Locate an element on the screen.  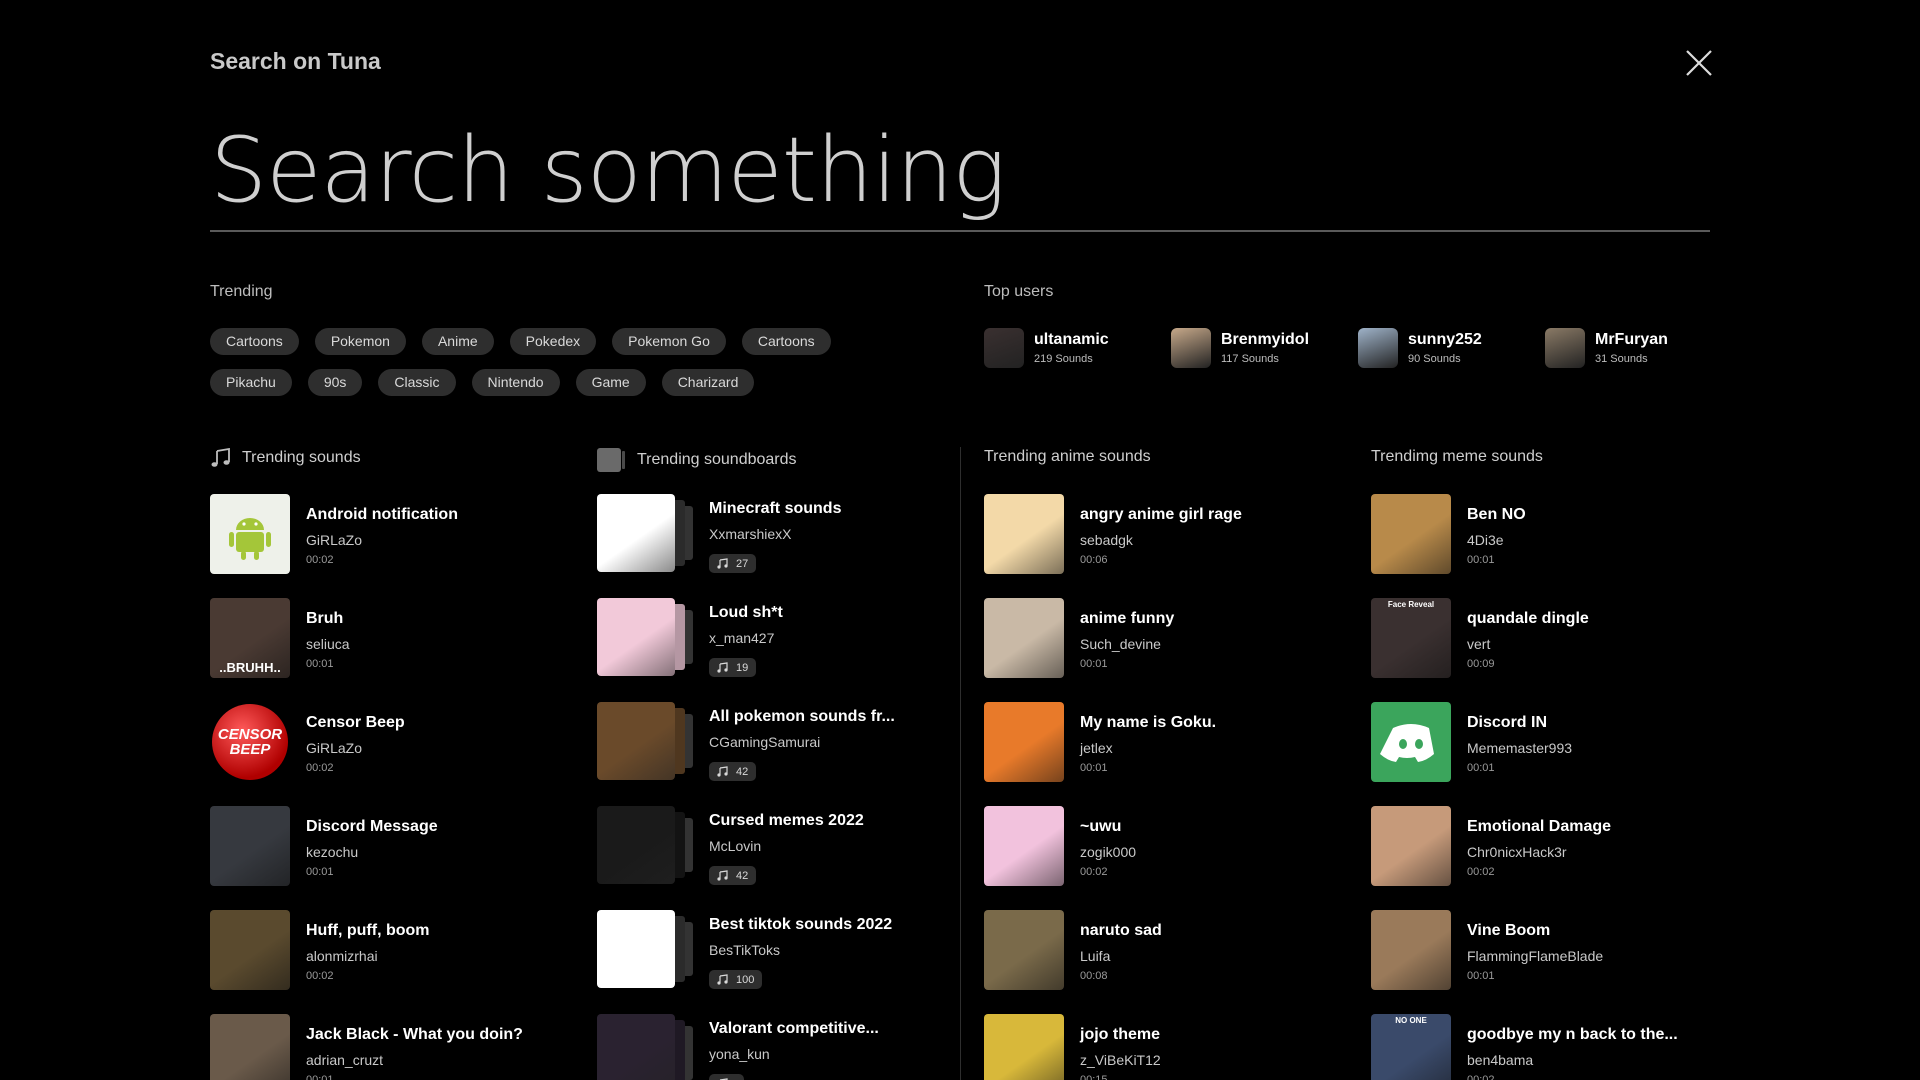
sound-count-badge is located at coordinates (726, 1077).